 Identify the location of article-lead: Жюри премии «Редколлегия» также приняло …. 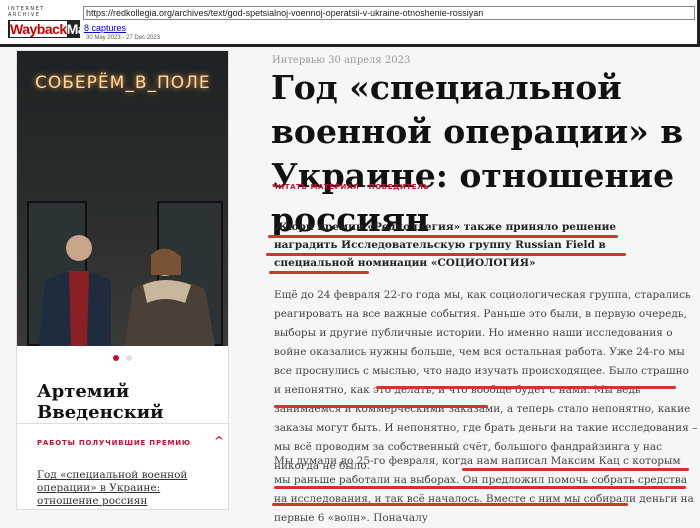
(445, 245).